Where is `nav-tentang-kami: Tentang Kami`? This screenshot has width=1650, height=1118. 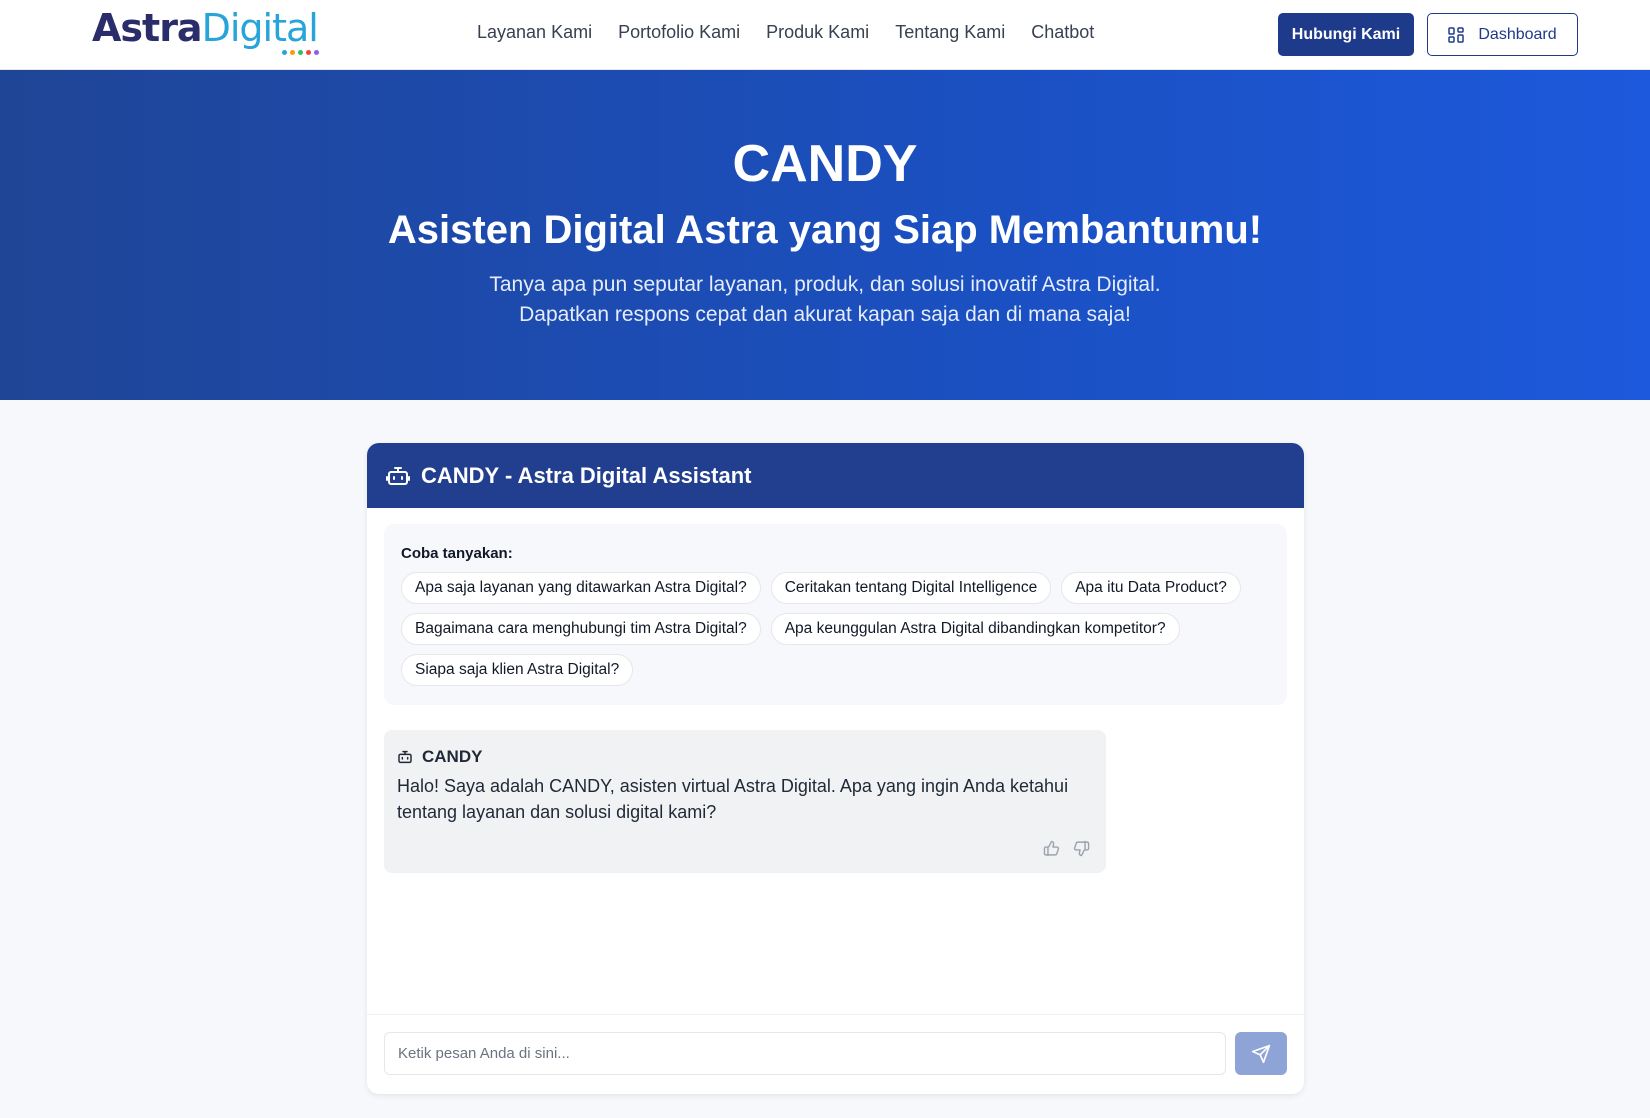 nav-tentang-kami: Tentang Kami is located at coordinates (950, 32).